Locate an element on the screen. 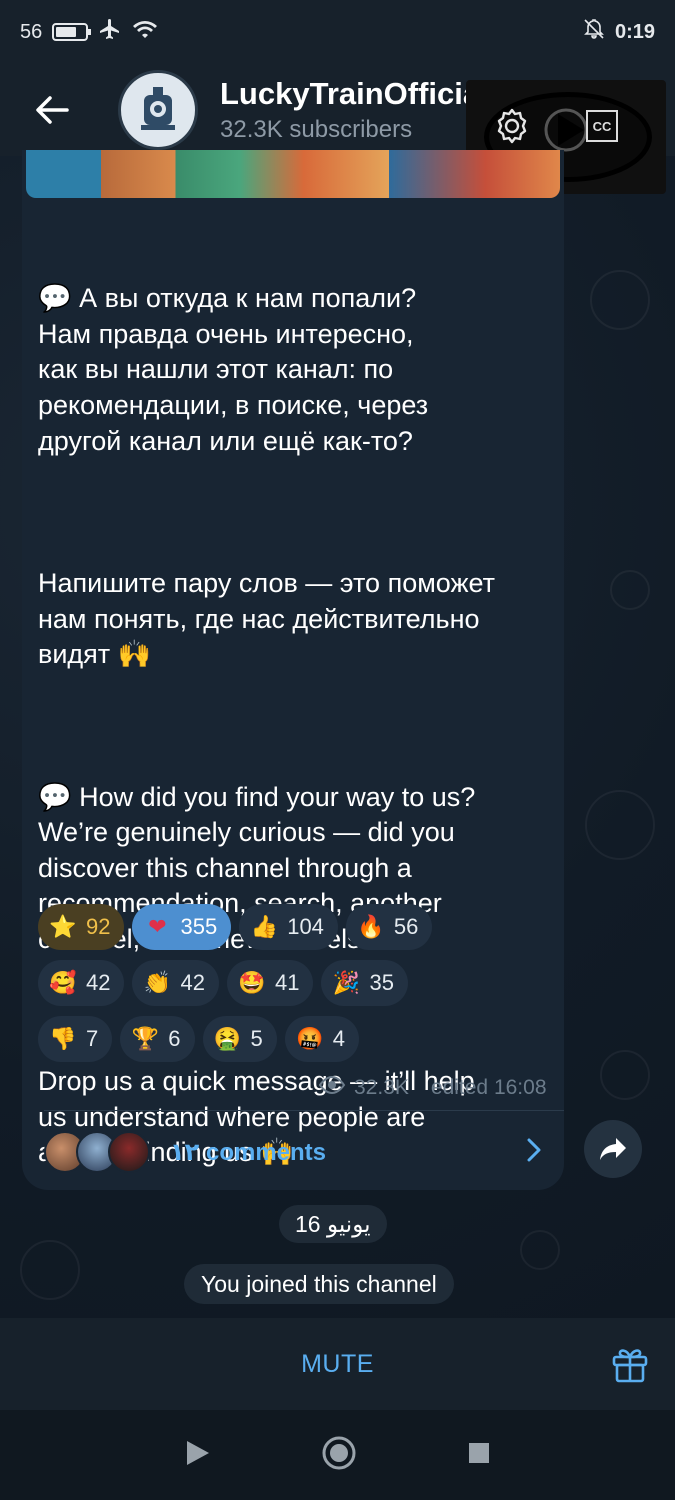 The height and width of the screenshot is (1500, 675). status-bar: 56 0:19 is located at coordinates (337, 32).